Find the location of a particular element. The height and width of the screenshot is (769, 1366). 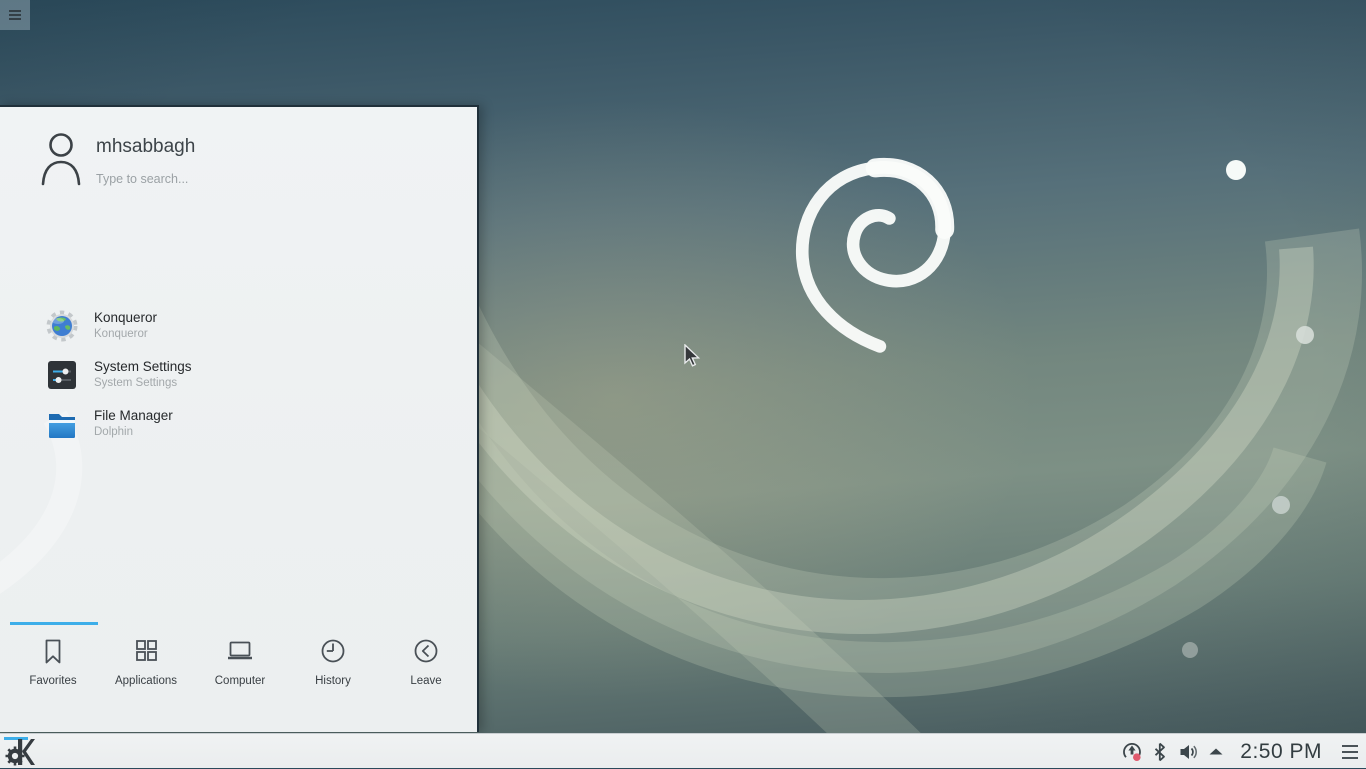

laptop-icon is located at coordinates (240, 650).